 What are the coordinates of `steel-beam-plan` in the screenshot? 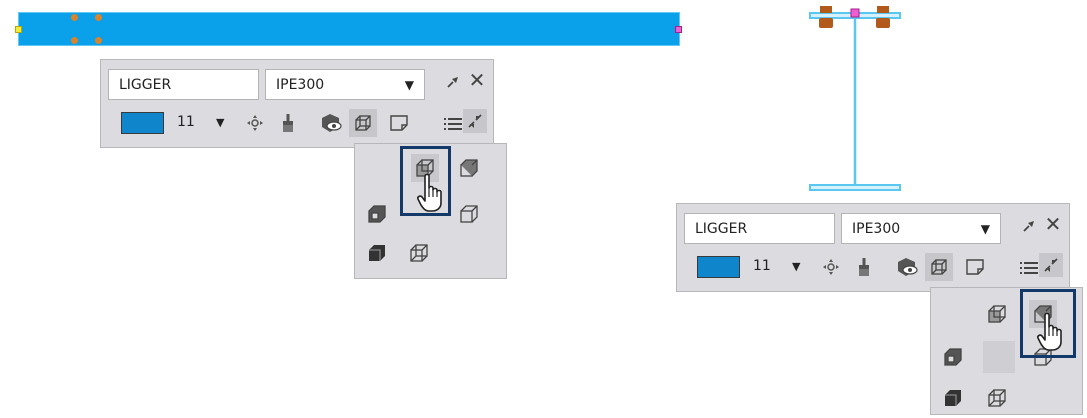 It's located at (349, 29).